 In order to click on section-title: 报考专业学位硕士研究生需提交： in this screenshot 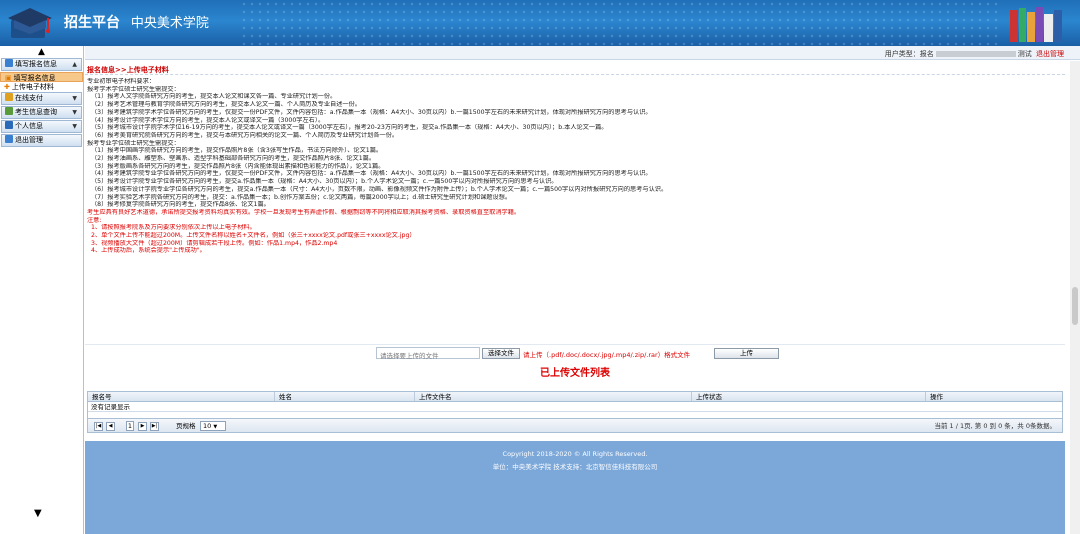, I will do `click(133, 143)`.